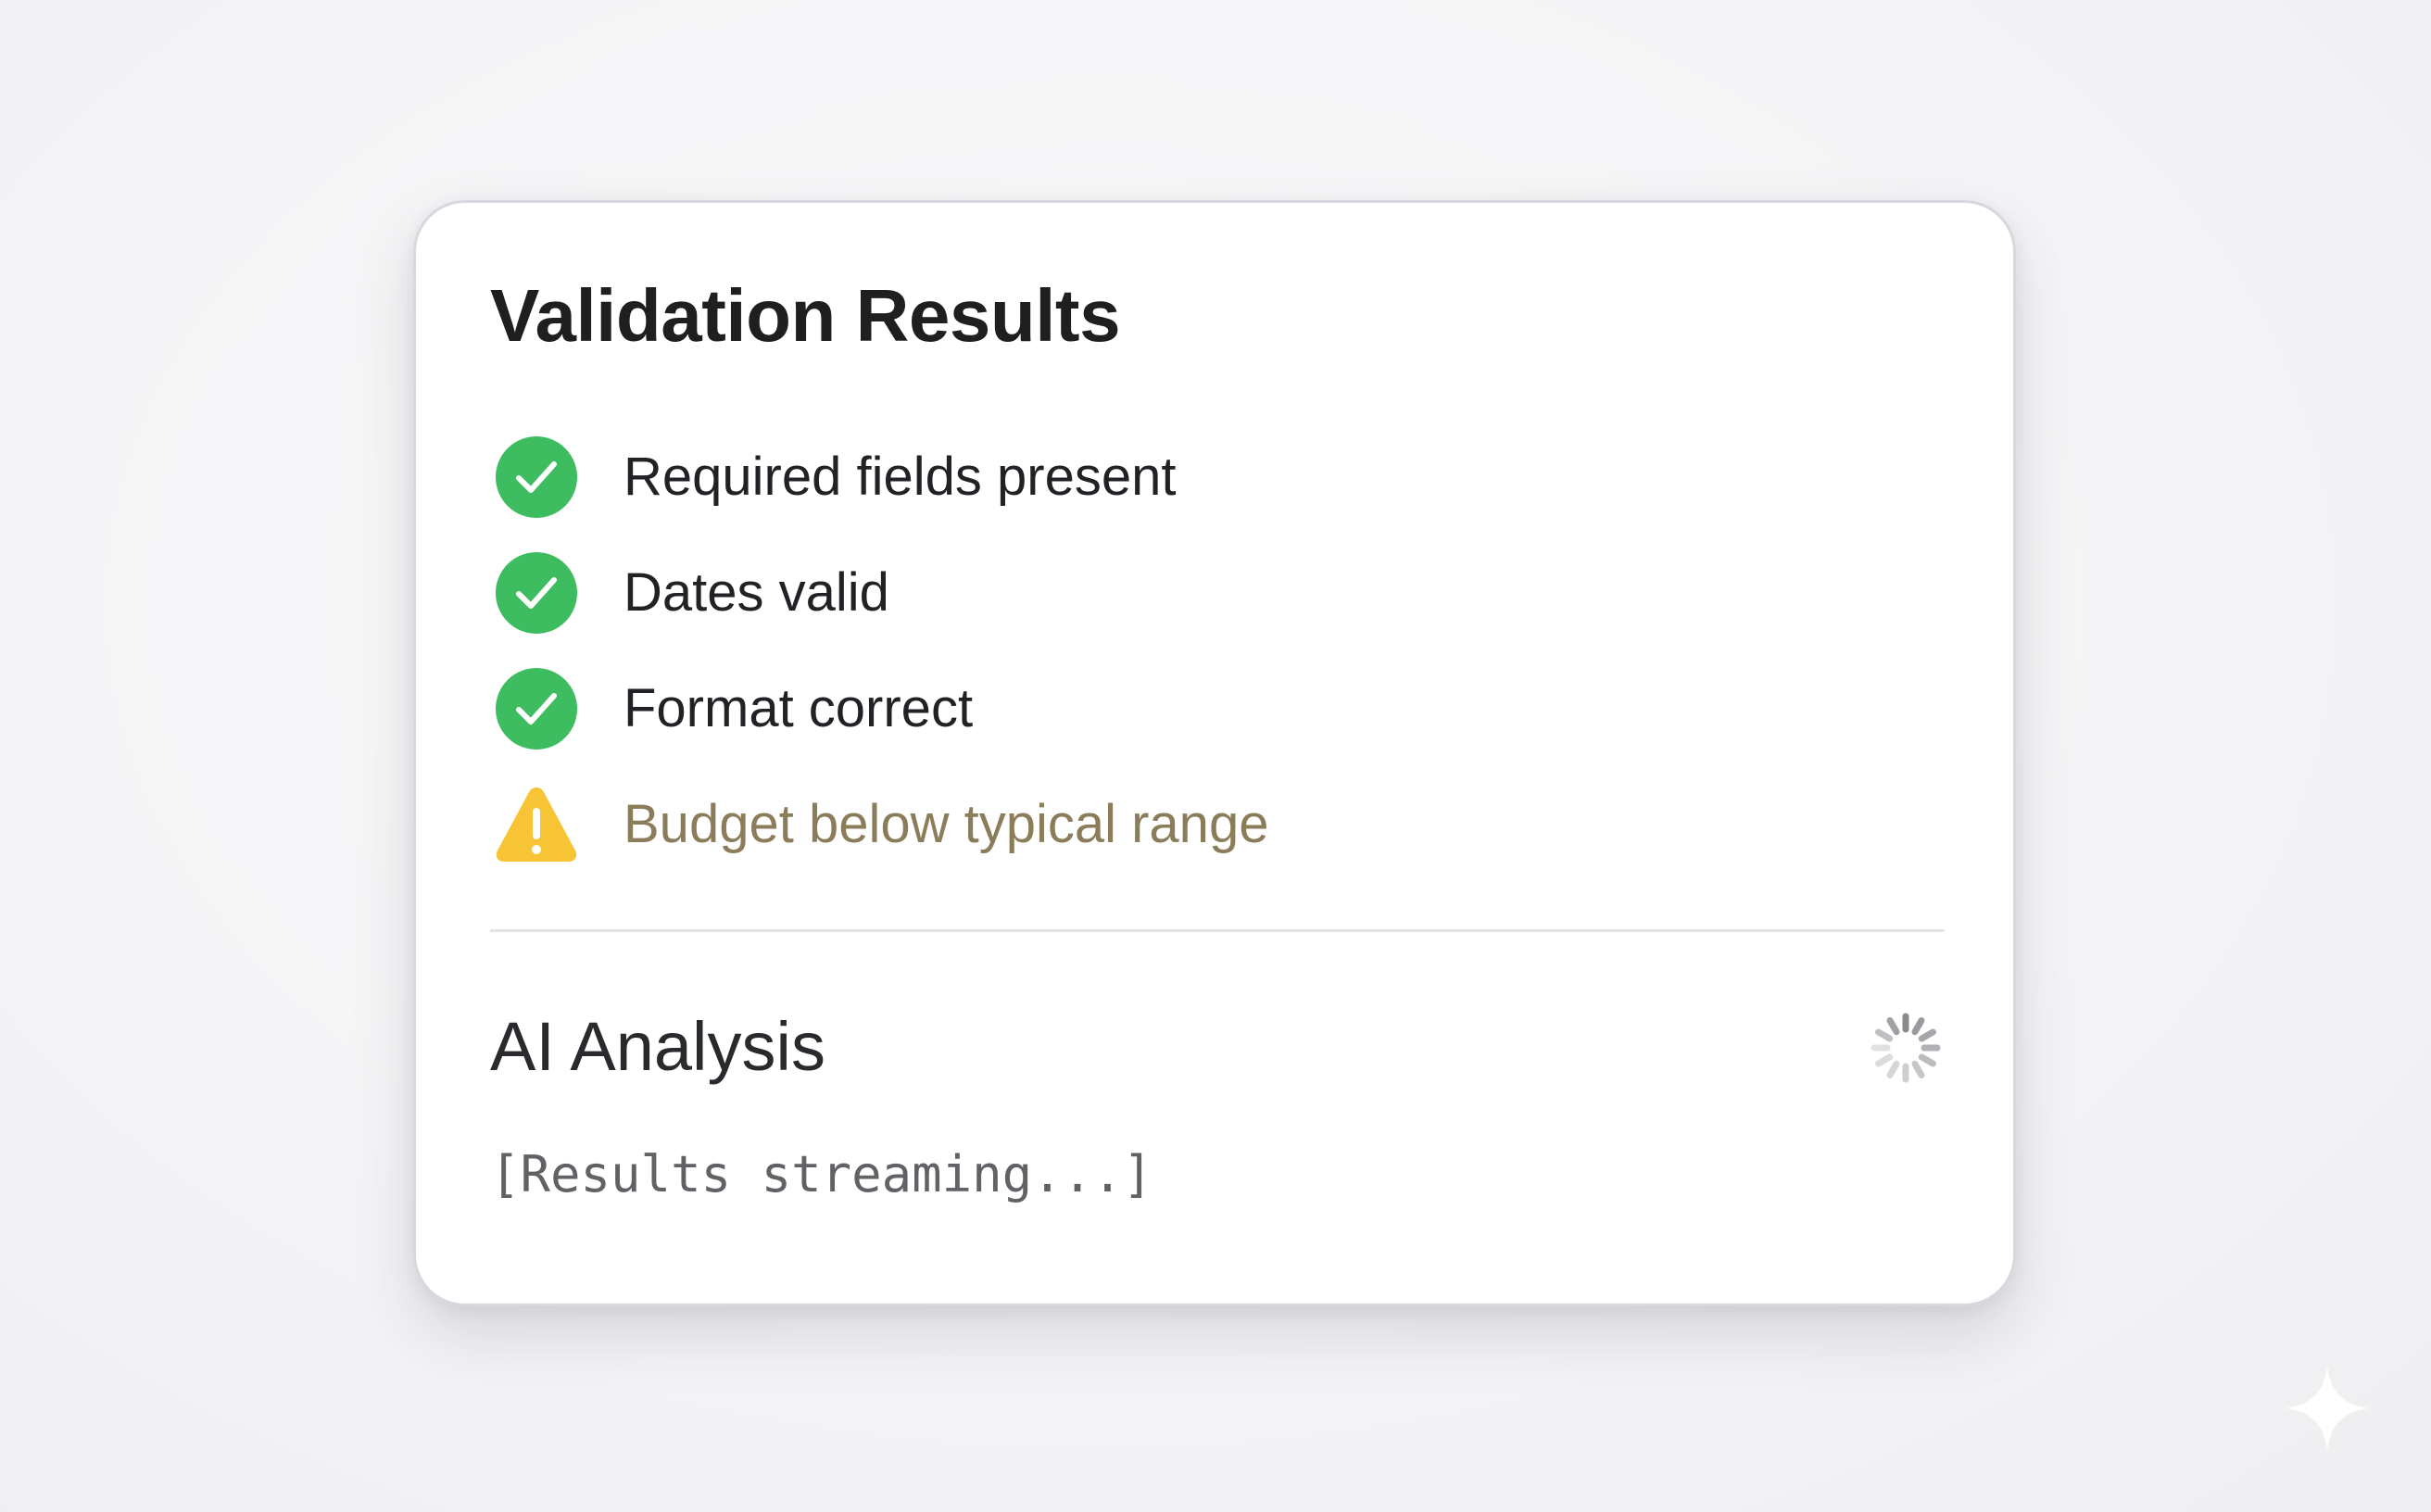 Image resolution: width=2431 pixels, height=1512 pixels. Describe the element at coordinates (900, 477) in the screenshot. I see `check-label: Required fields present` at that location.